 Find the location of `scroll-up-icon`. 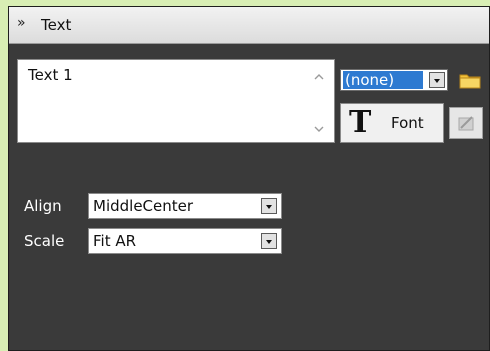

scroll-up-icon is located at coordinates (319, 77).